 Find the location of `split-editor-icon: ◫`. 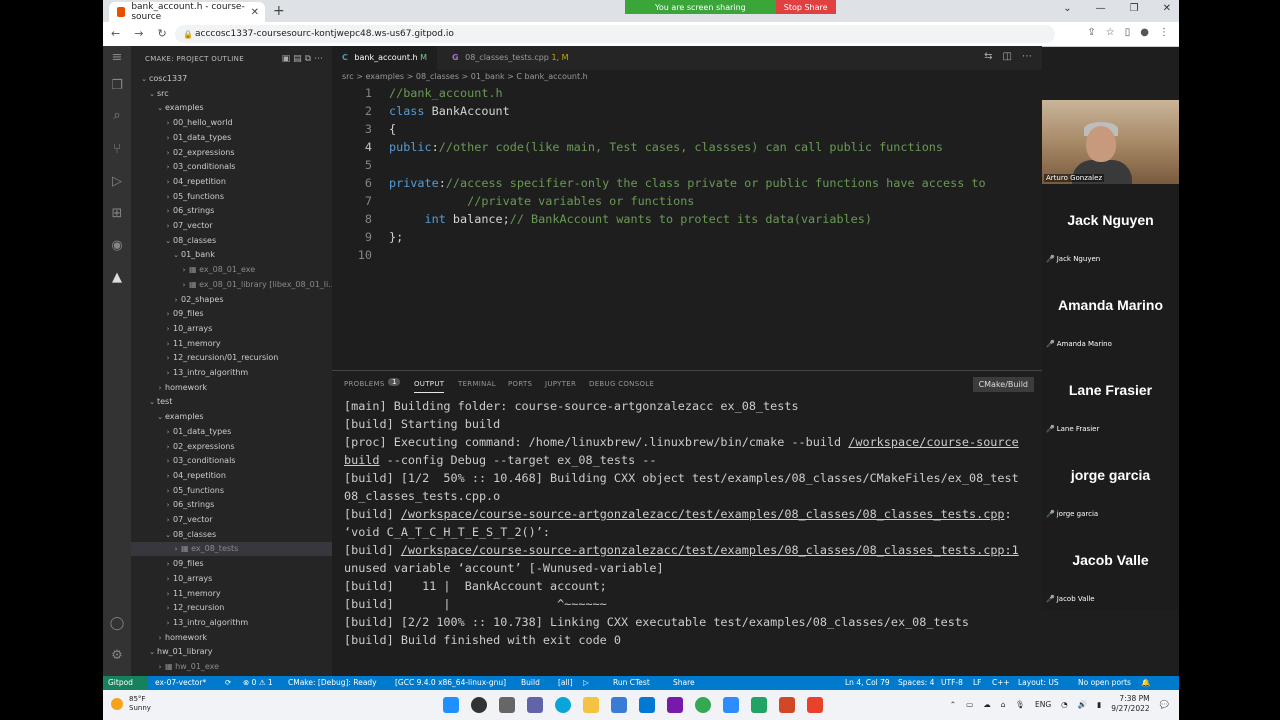

split-editor-icon: ◫ is located at coordinates (1007, 56).